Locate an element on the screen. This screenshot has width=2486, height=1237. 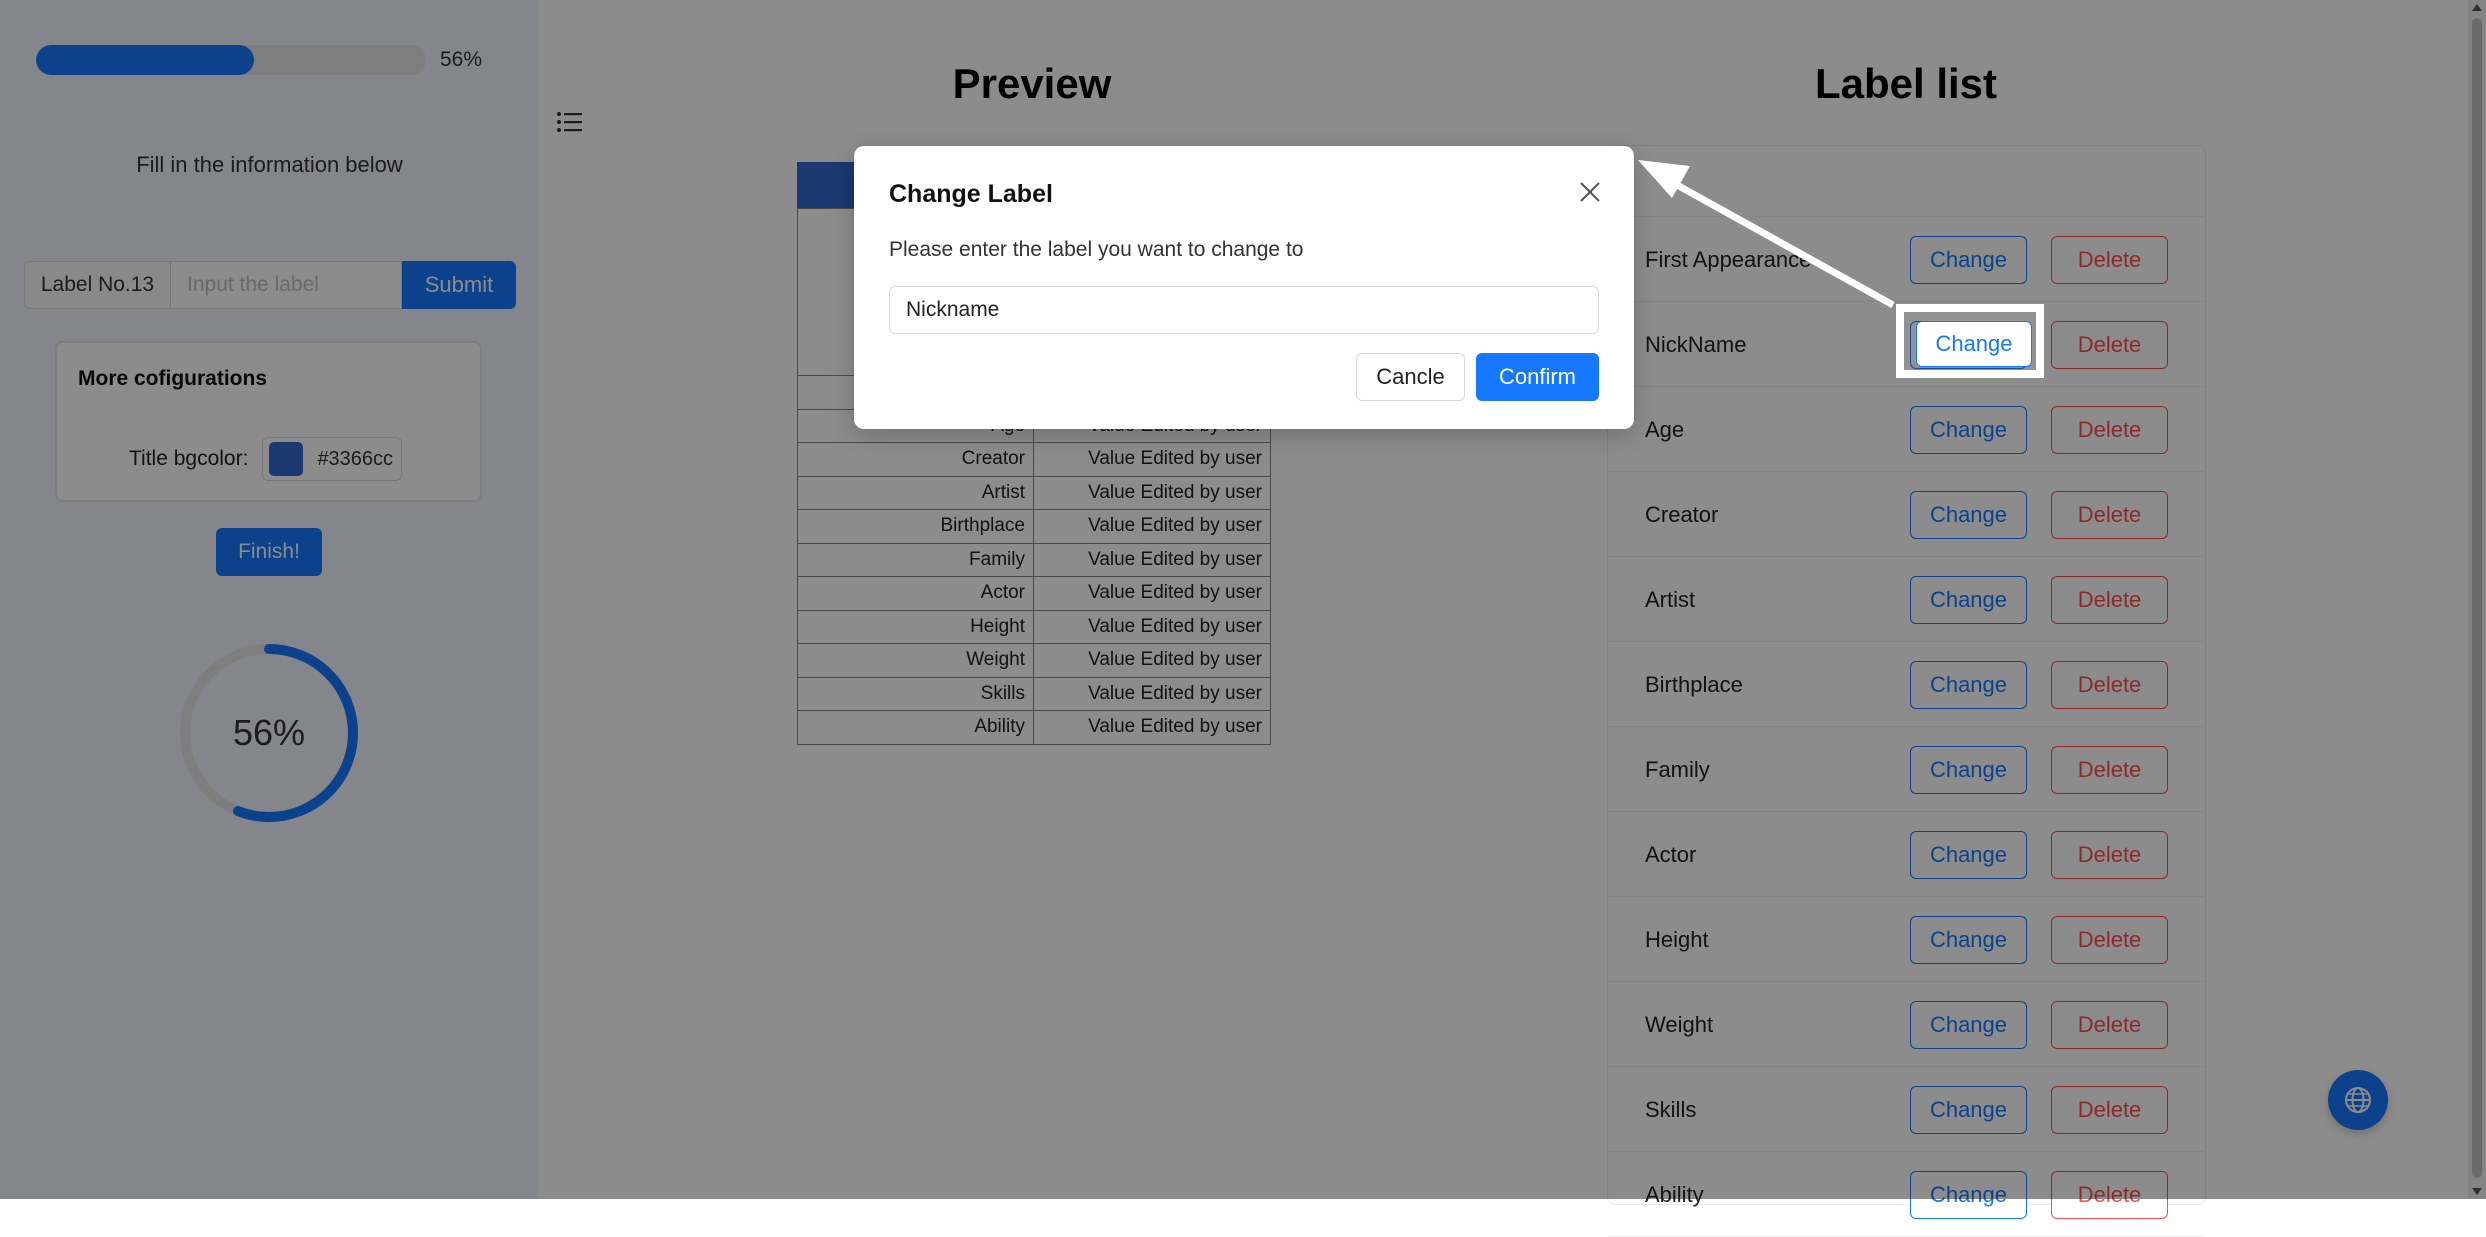
new-label-input is located at coordinates (1244, 310).